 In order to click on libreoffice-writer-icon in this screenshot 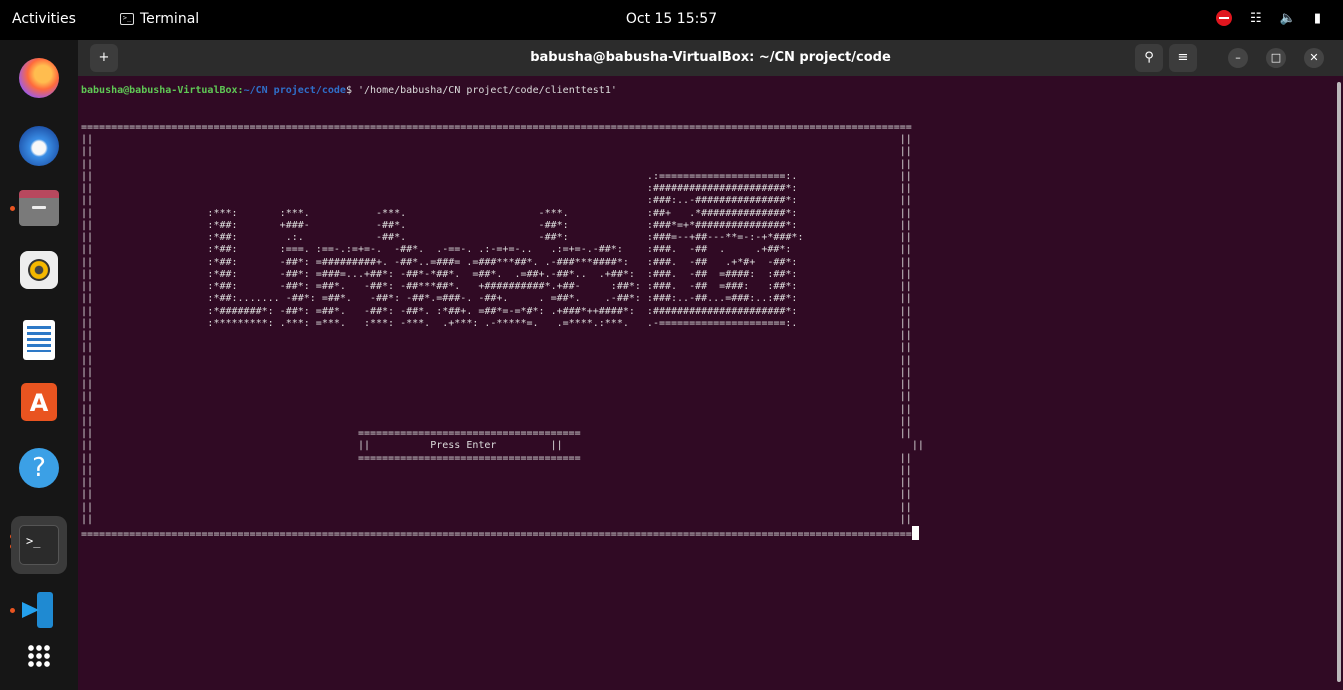, I will do `click(39, 340)`.